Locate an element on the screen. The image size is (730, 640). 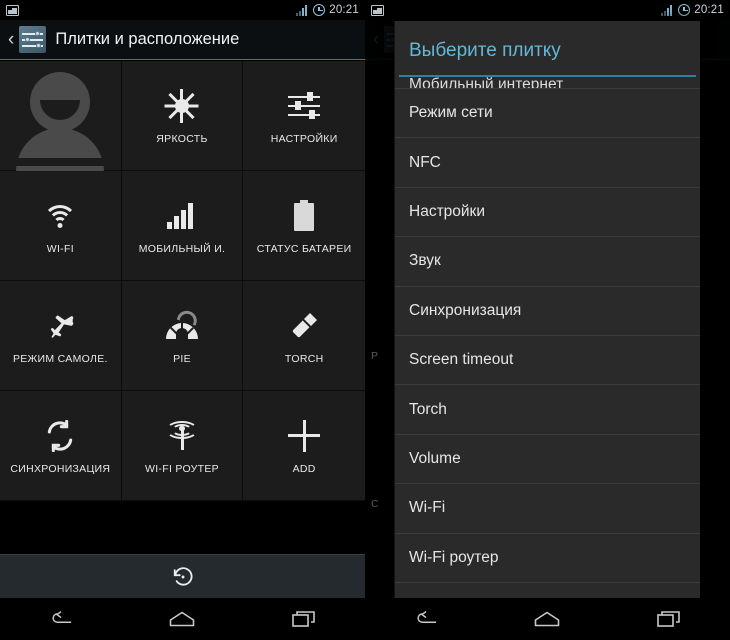
list-item-label: Синхронизация is located at coordinates (465, 310).